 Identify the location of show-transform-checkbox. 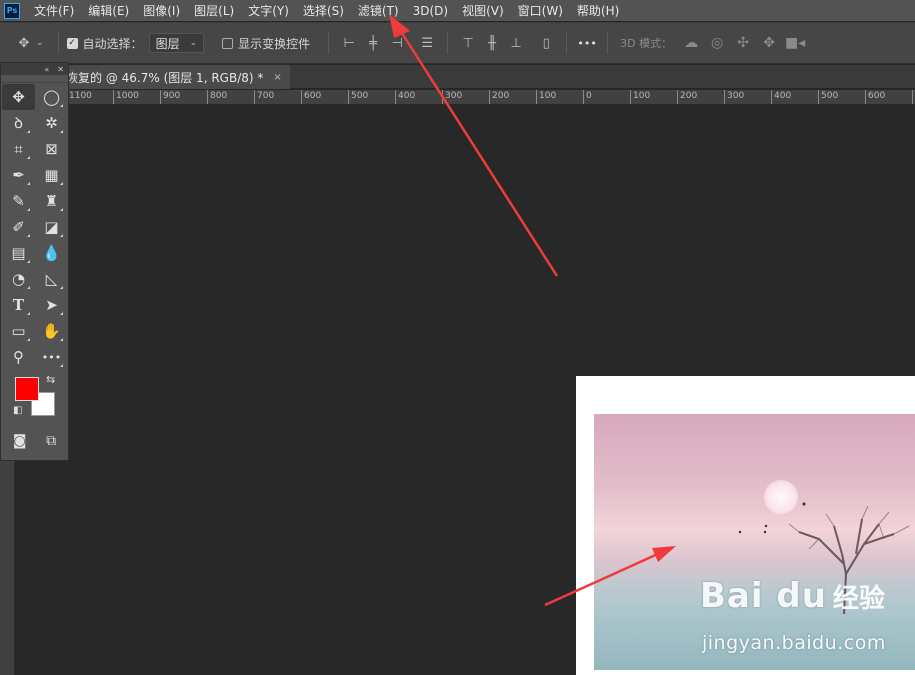
(228, 43).